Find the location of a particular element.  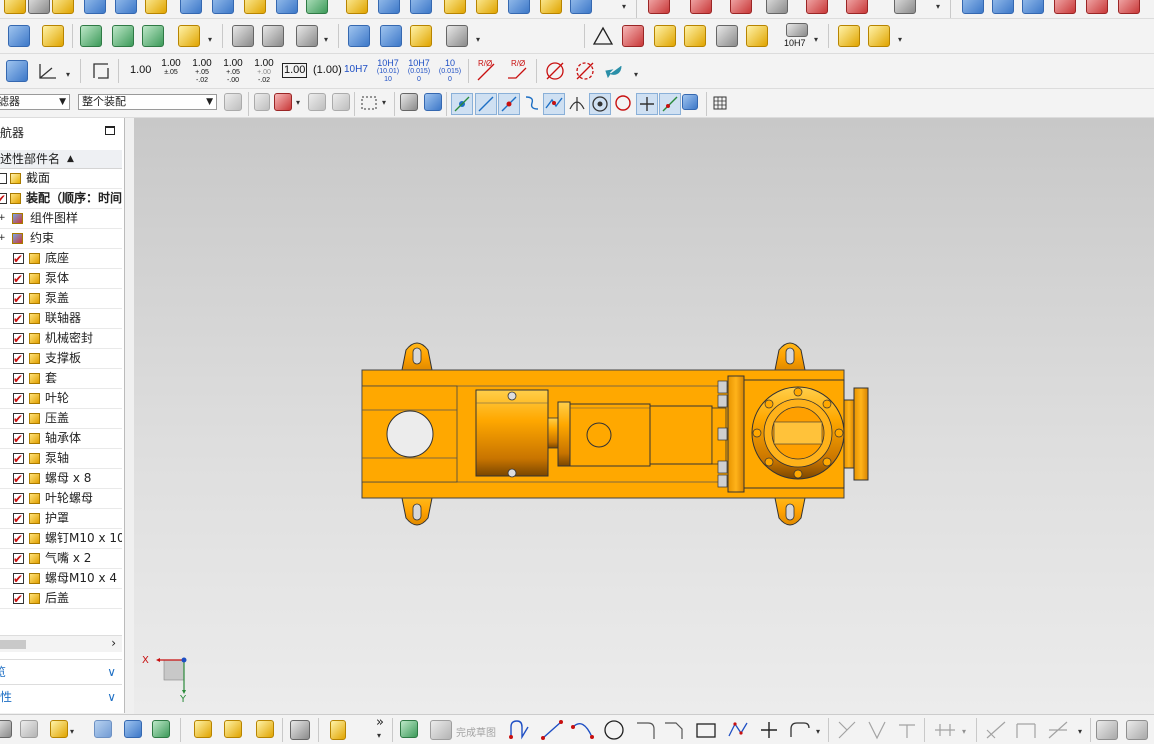

select-settings-icon is located at coordinates (233, 102).